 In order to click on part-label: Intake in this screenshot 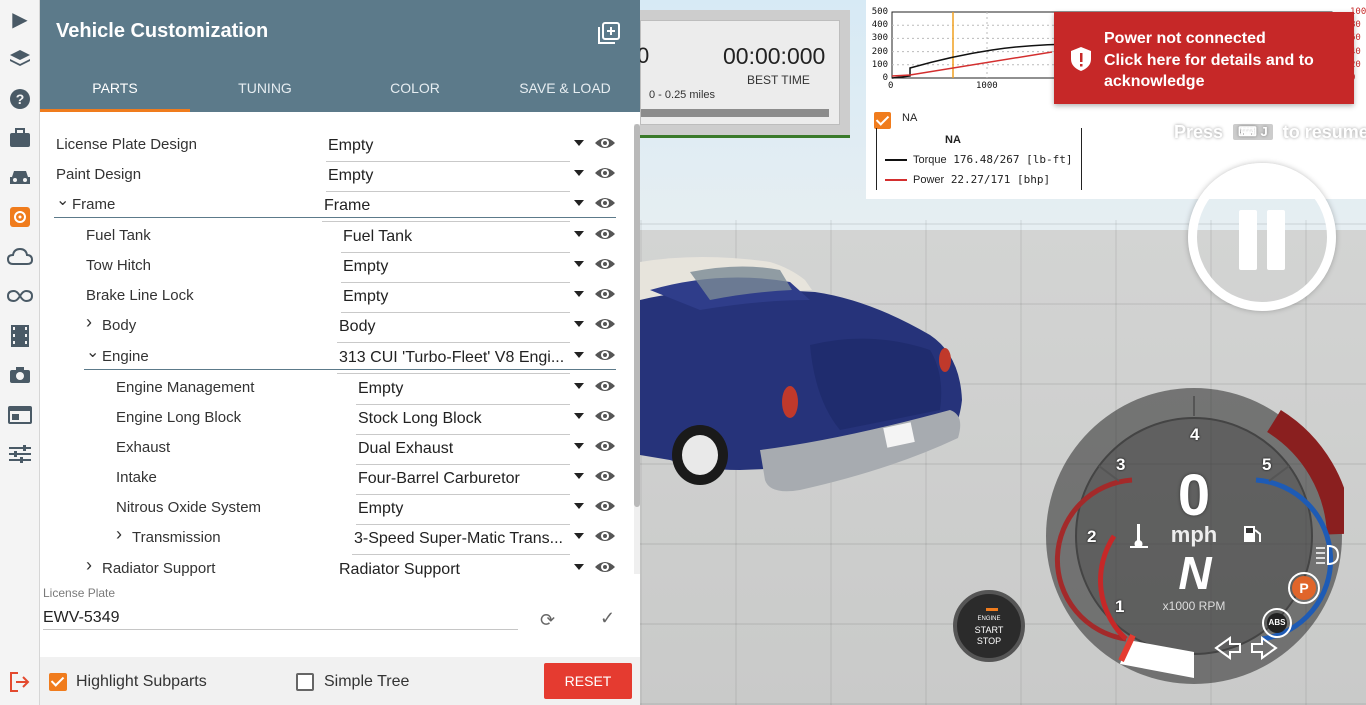, I will do `click(136, 477)`.